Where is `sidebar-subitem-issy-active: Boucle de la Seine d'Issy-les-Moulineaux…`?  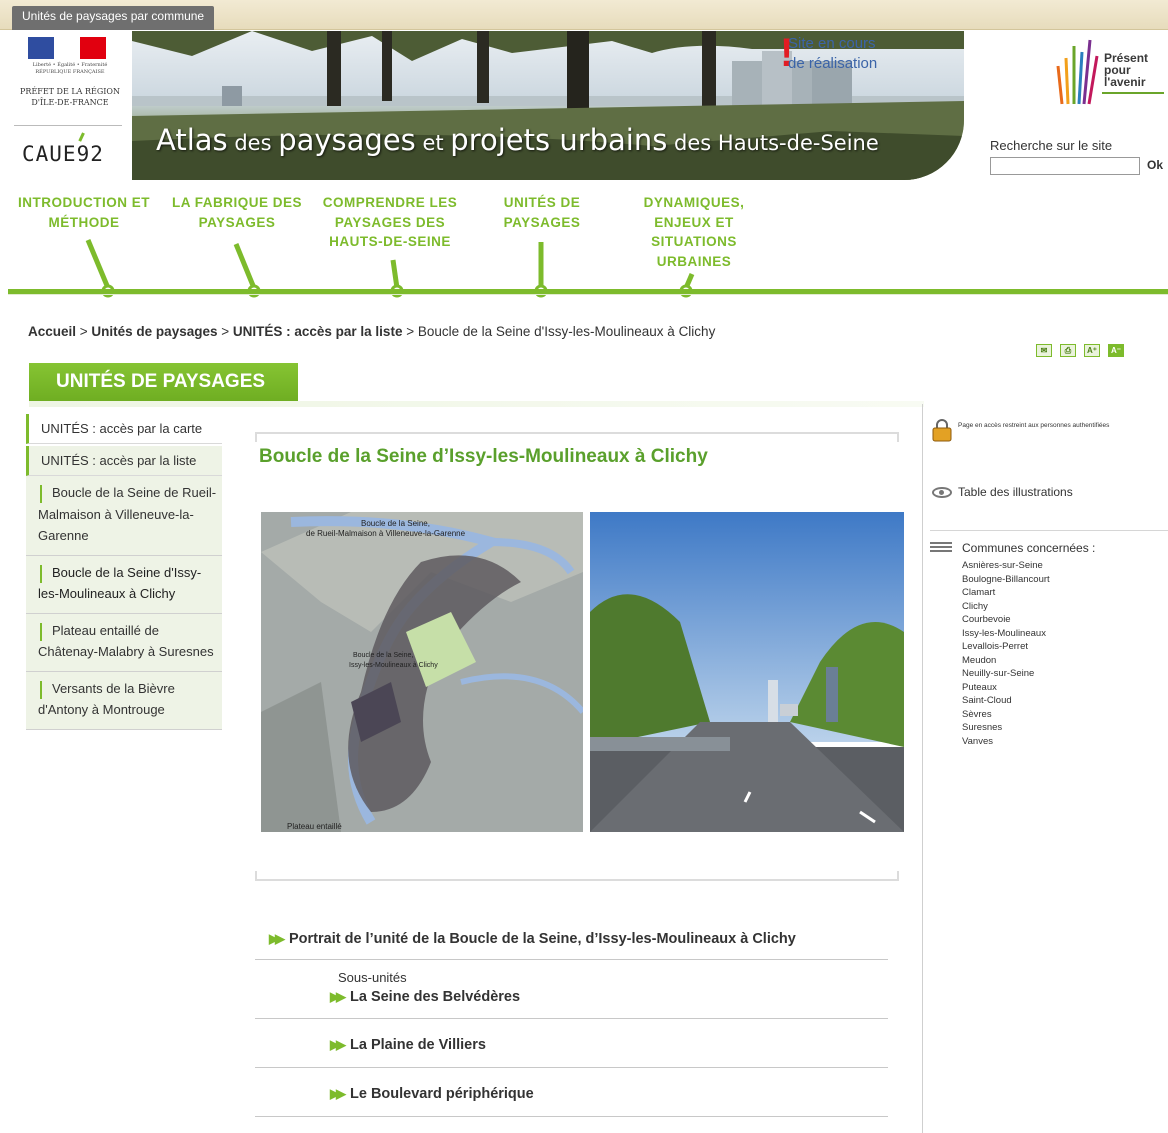
sidebar-subitem-issy-active: Boucle de la Seine d'Issy-les-Moulineaux… is located at coordinates (124, 584).